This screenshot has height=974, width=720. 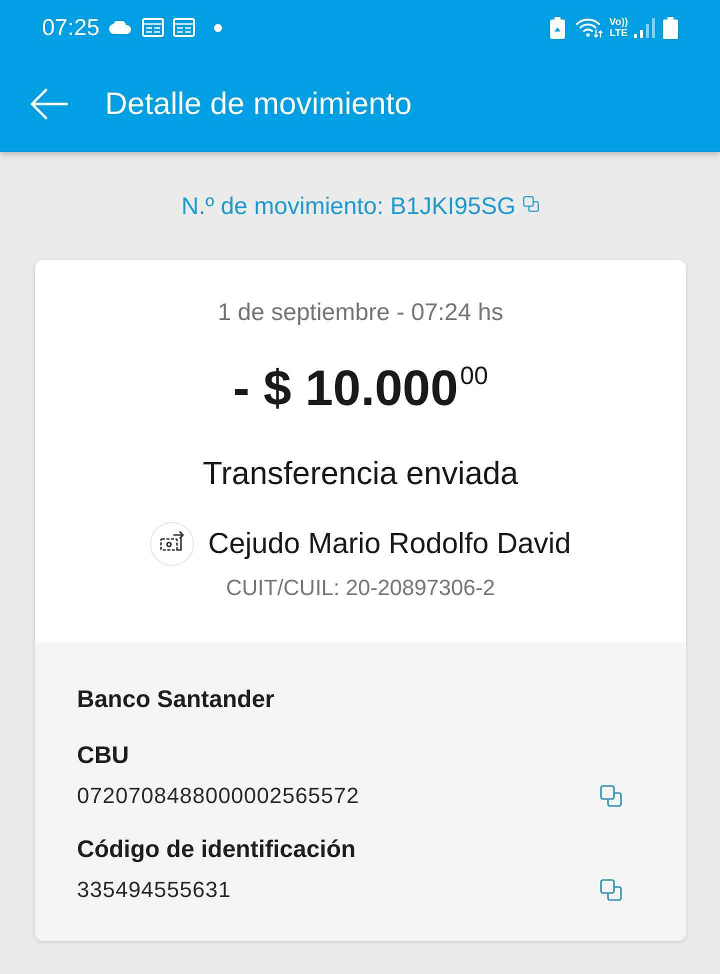 I want to click on notification-dot-icon, so click(x=218, y=28).